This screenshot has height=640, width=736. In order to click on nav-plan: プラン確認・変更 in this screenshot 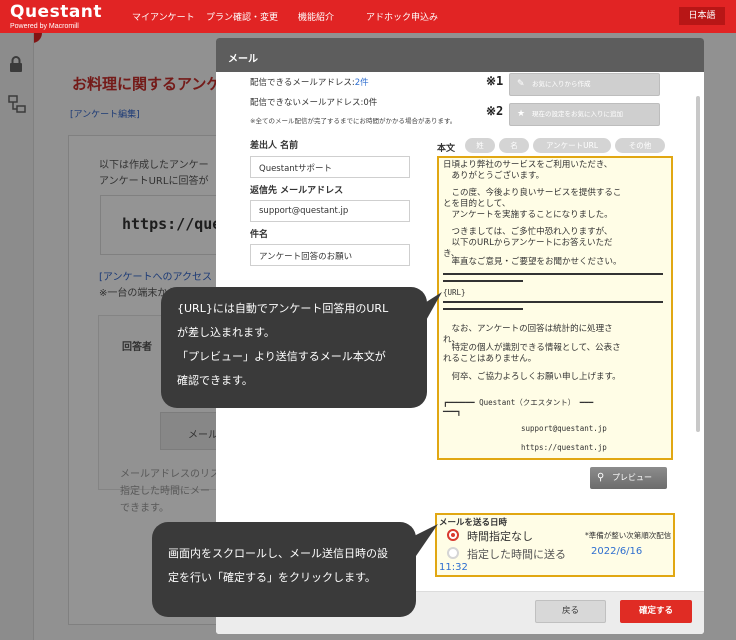, I will do `click(242, 16)`.